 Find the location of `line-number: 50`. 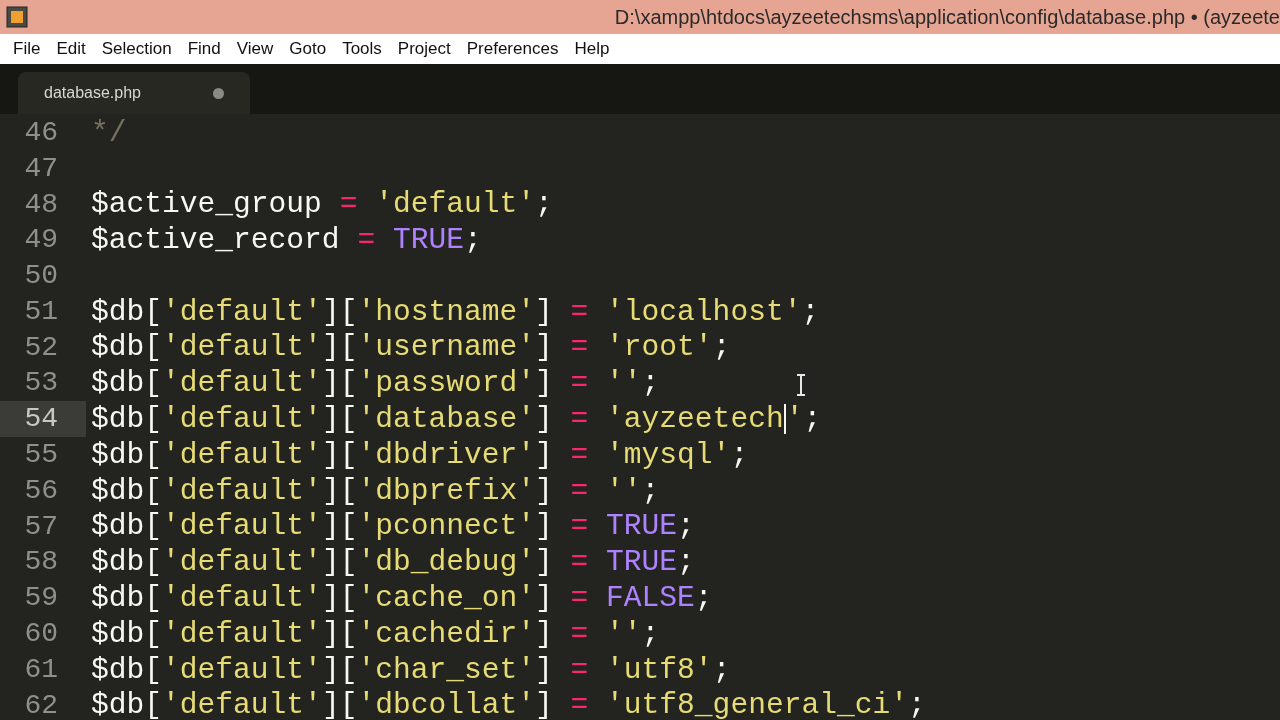

line-number: 50 is located at coordinates (41, 276).